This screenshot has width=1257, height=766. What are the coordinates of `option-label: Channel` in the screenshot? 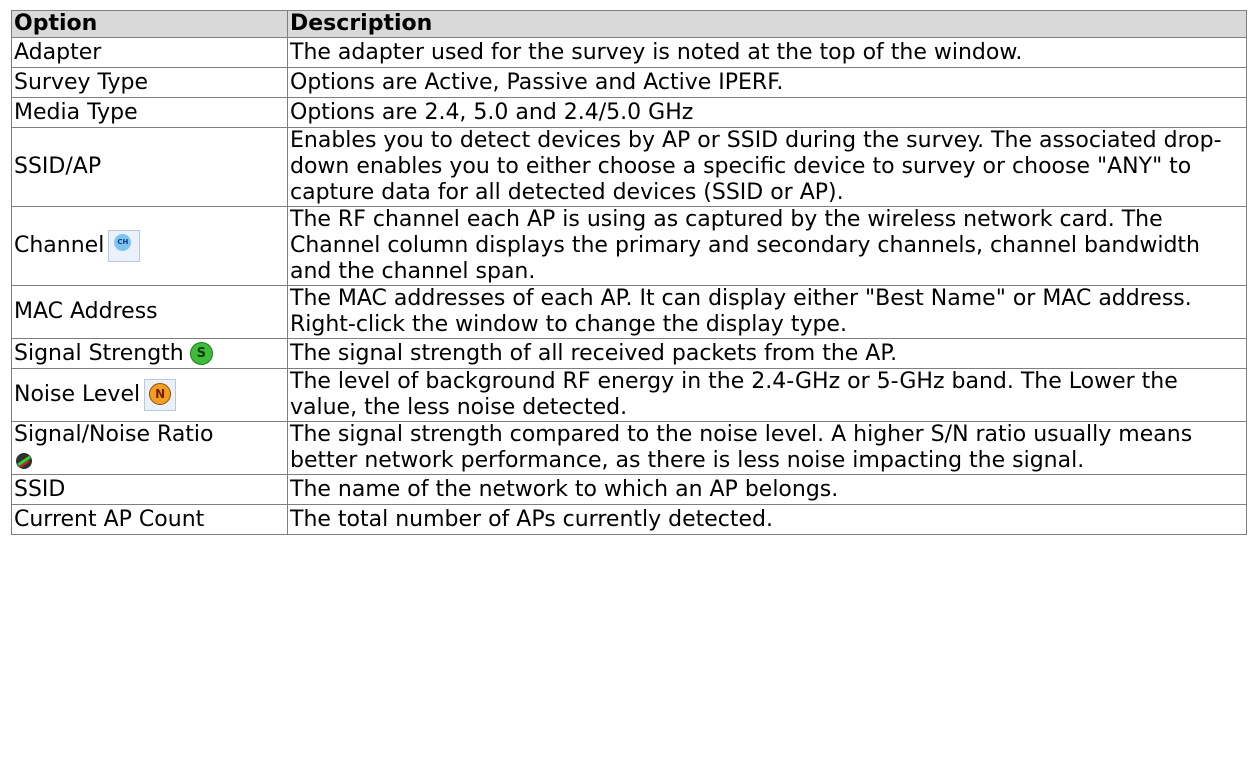 It's located at (59, 245).